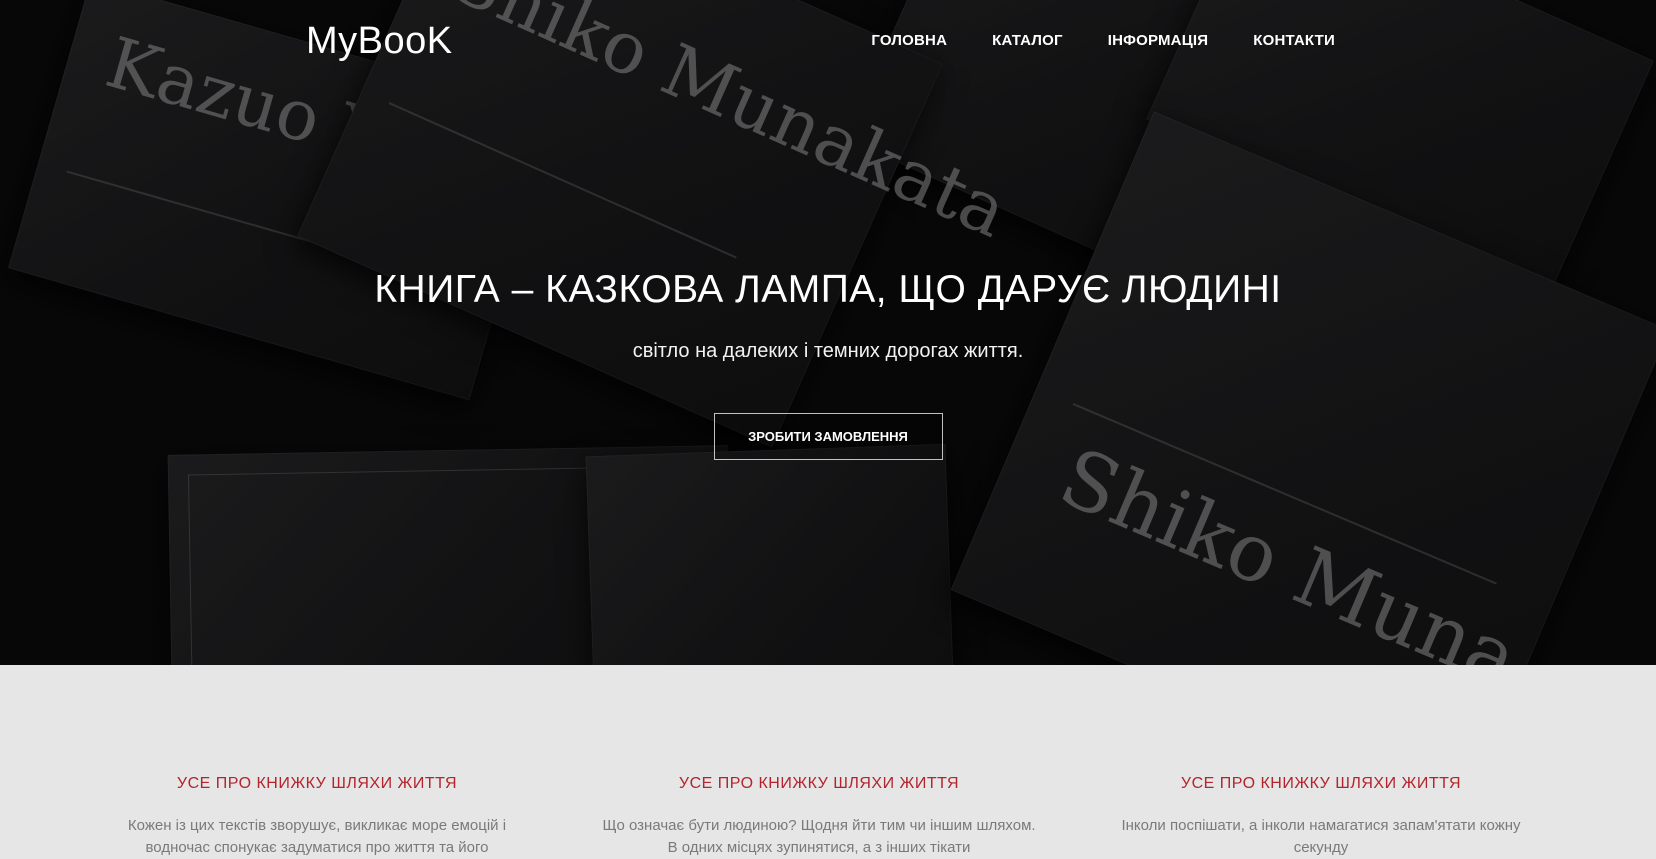 Image resolution: width=1656 pixels, height=859 pixels. What do you see at coordinates (1027, 40) in the screenshot?
I see `nav-link-catalog: КАТАЛОГ` at bounding box center [1027, 40].